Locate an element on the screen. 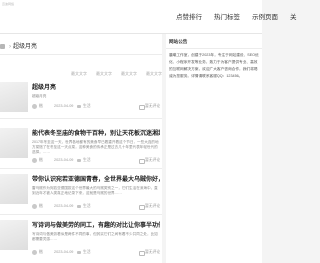  article-title: 写诗词与做美劳的同工，有趣的对比让你事半功倍 is located at coordinates (96, 224).